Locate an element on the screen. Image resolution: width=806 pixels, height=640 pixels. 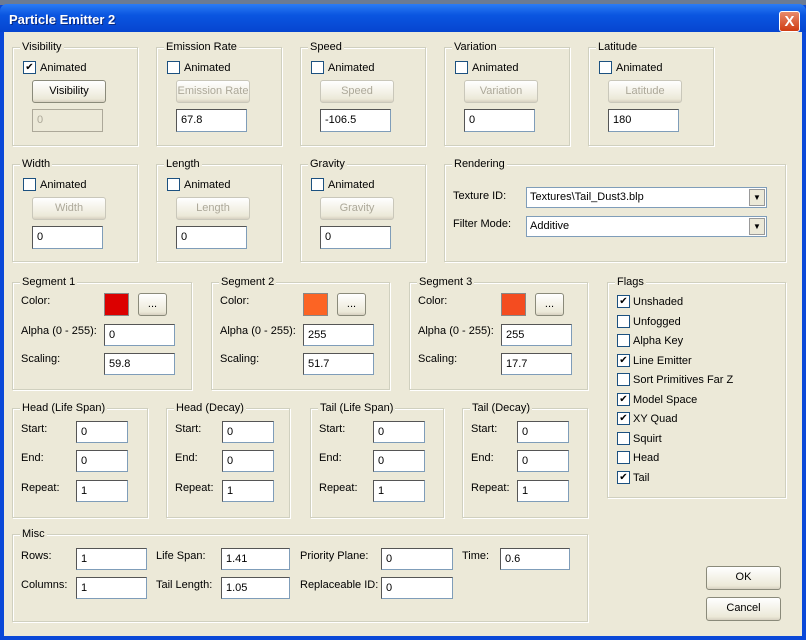
segment-2-color-swatch is located at coordinates (315, 304).